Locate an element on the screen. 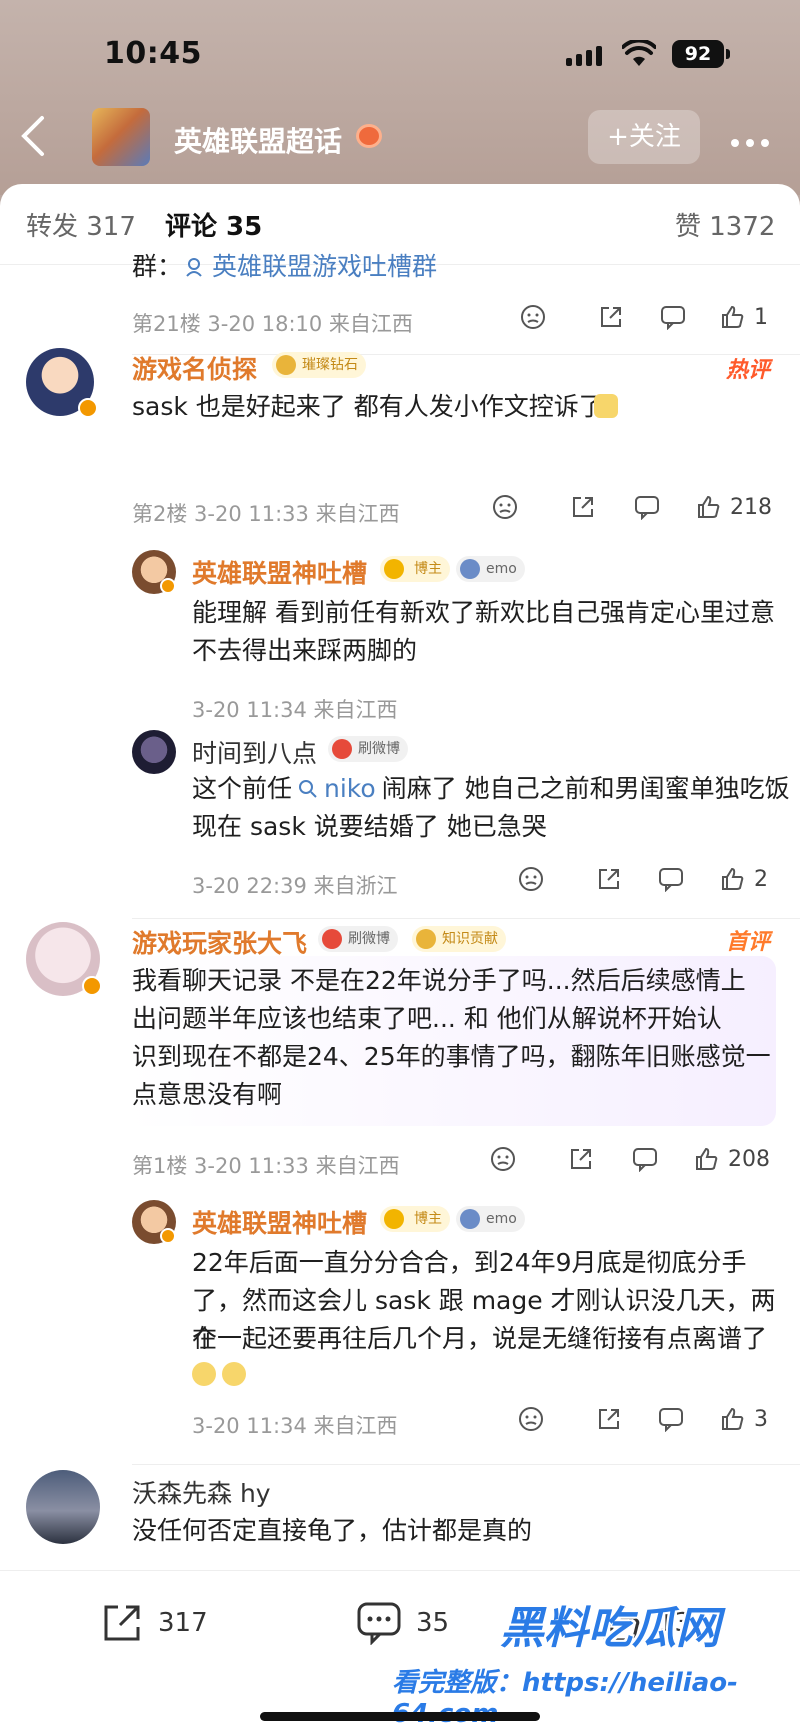 This screenshot has height=1736, width=800. tab-likes: 赞 1372 is located at coordinates (725, 224).